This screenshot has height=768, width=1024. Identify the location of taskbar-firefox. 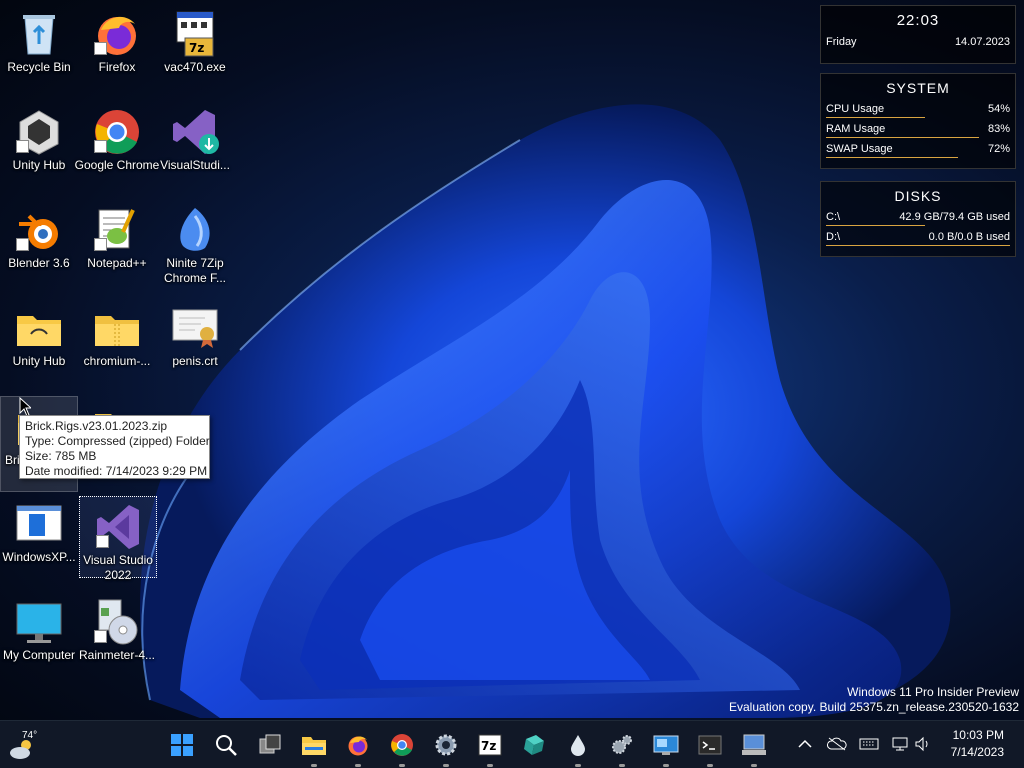
(358, 748).